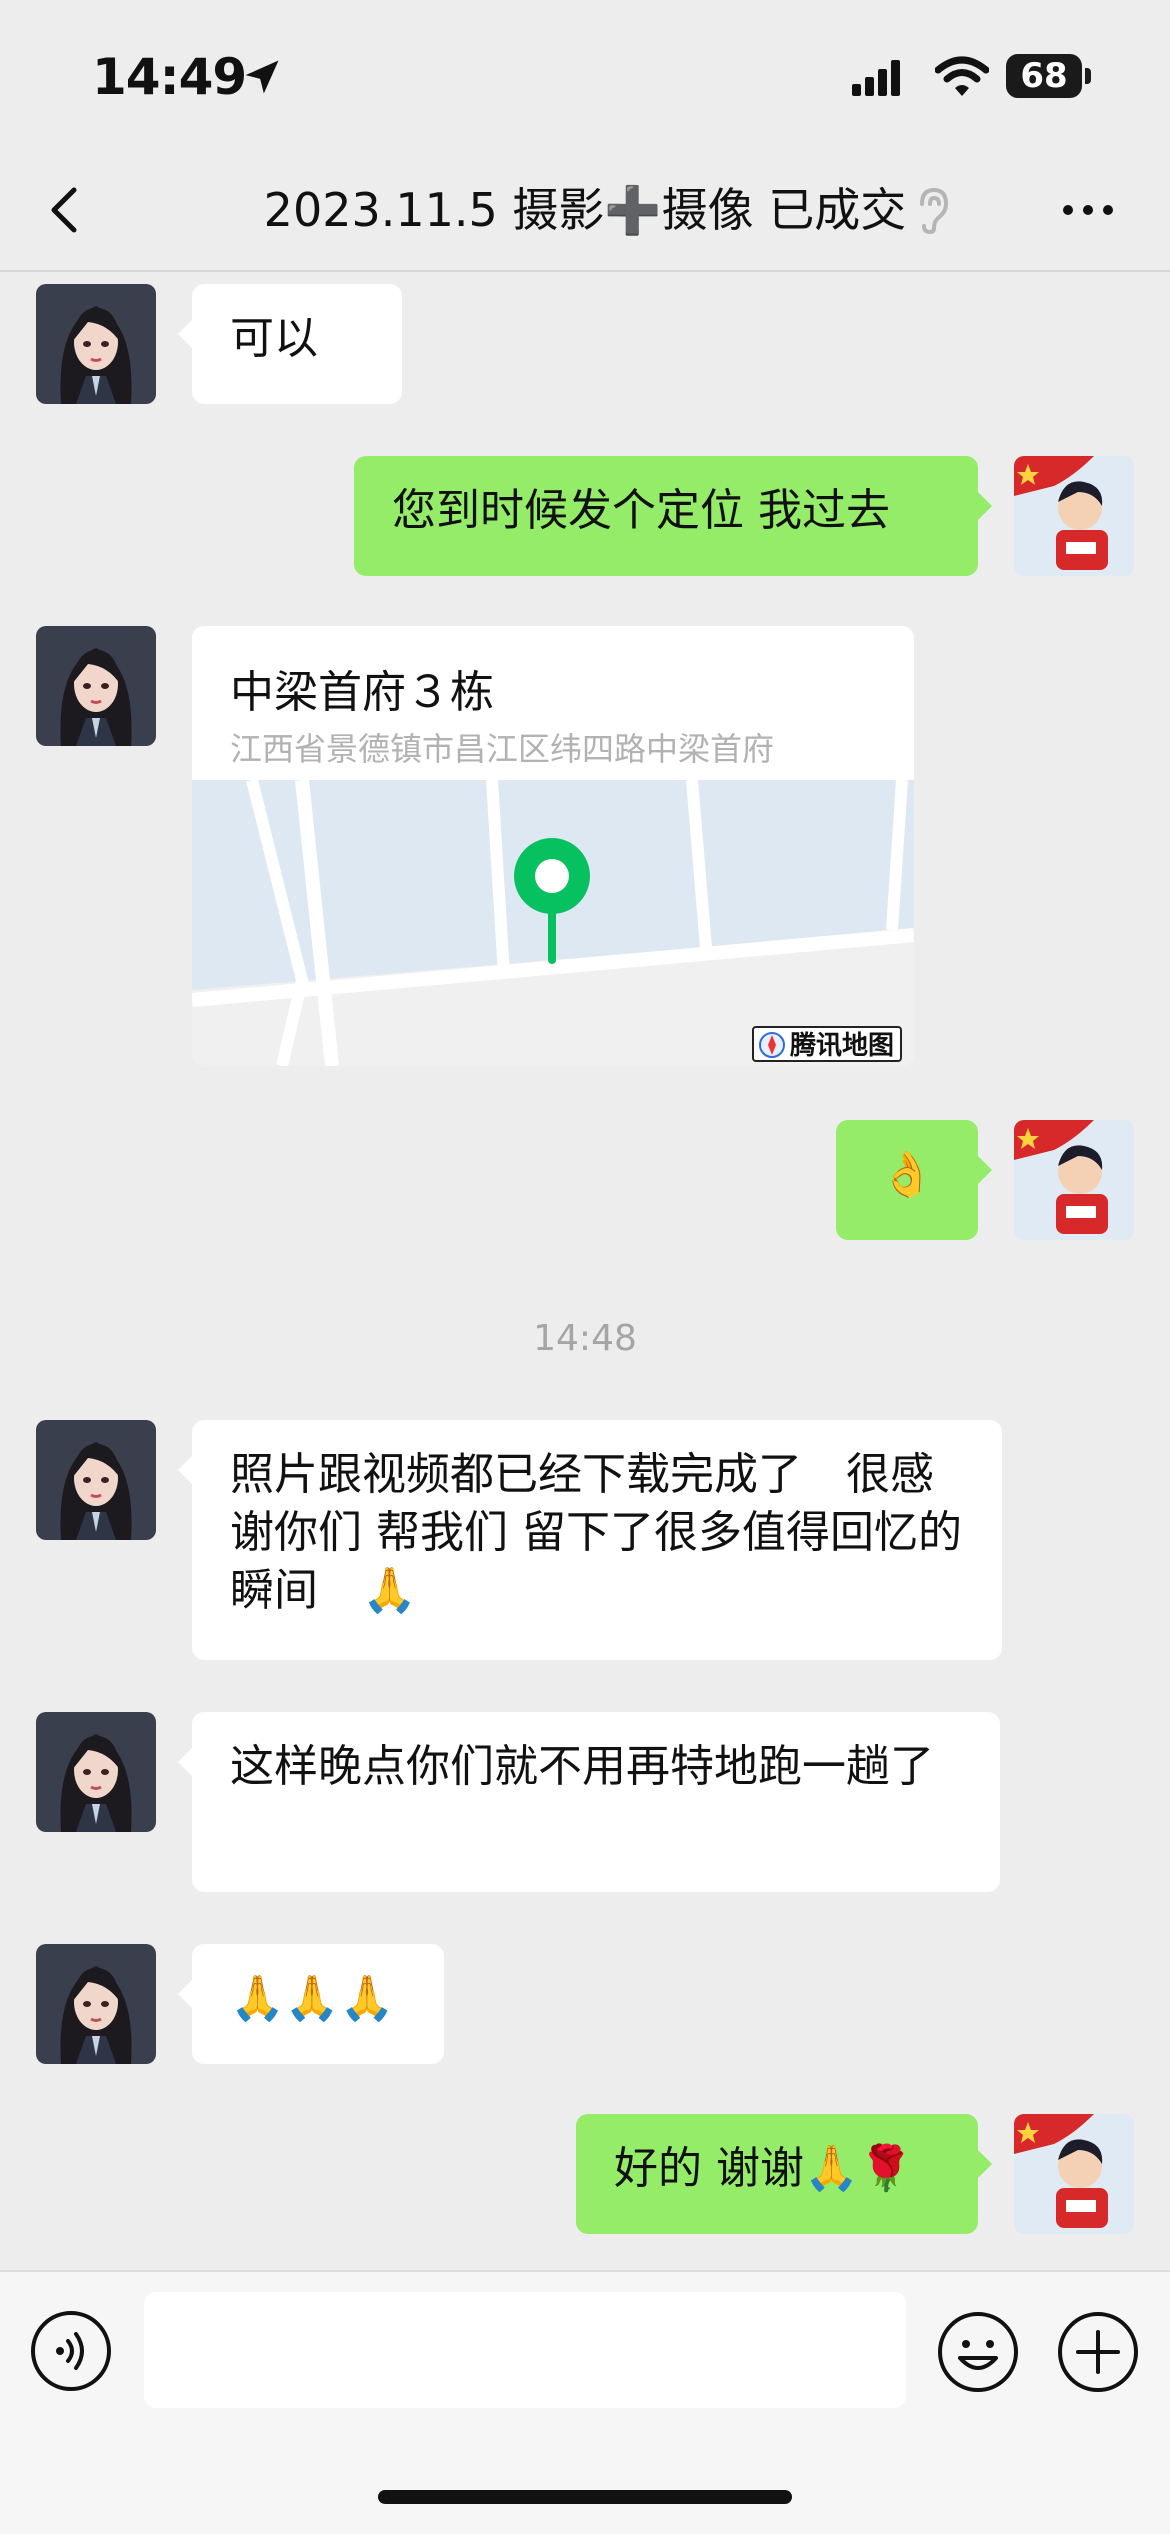 This screenshot has width=1170, height=2534. Describe the element at coordinates (962, 76) in the screenshot. I see `wifi-icon` at that location.